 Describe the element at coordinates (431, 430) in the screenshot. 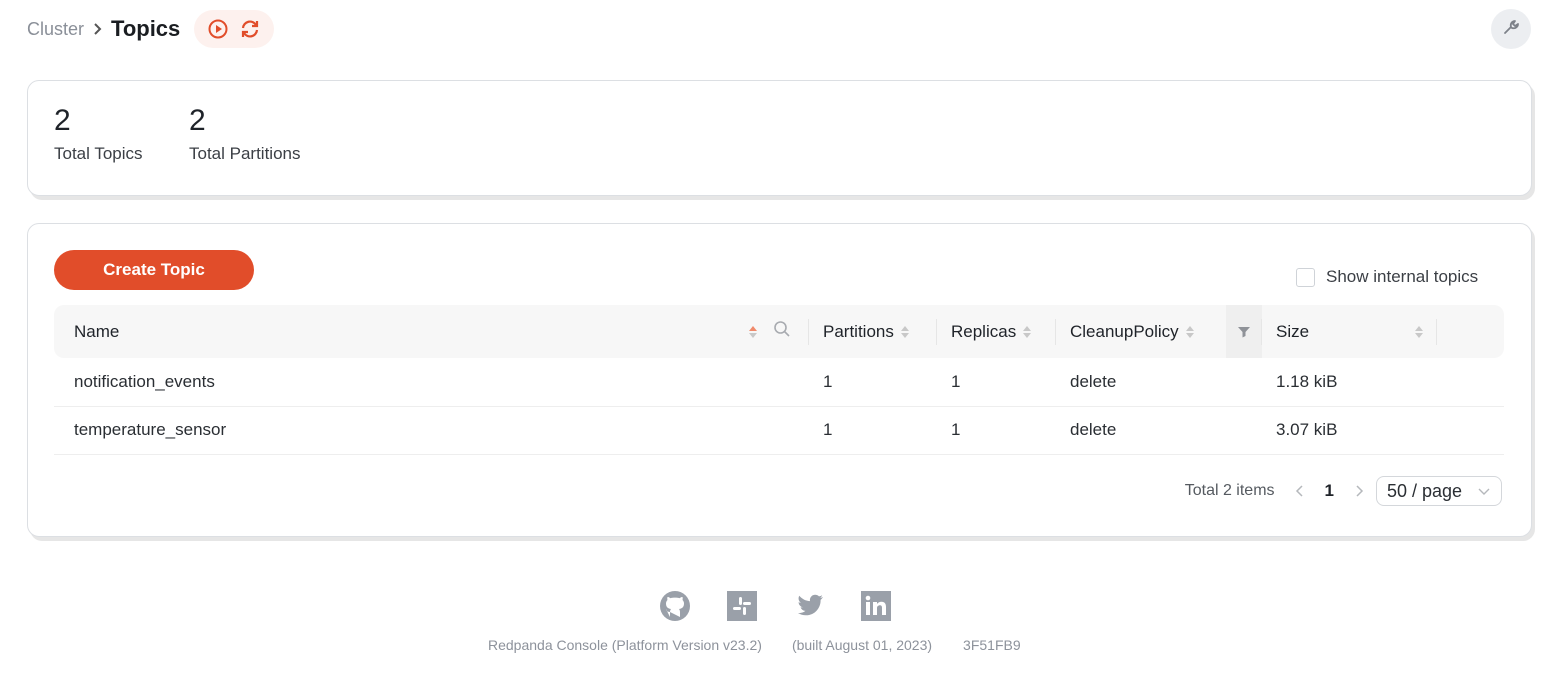

I see `topic-name: temperature_sensor` at that location.